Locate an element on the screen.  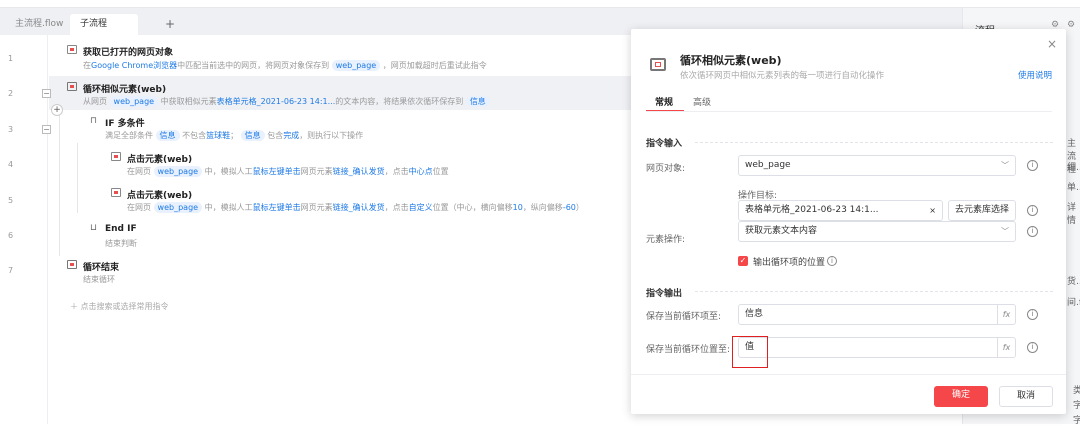
web-object-label: 网页对象: is located at coordinates (666, 169).